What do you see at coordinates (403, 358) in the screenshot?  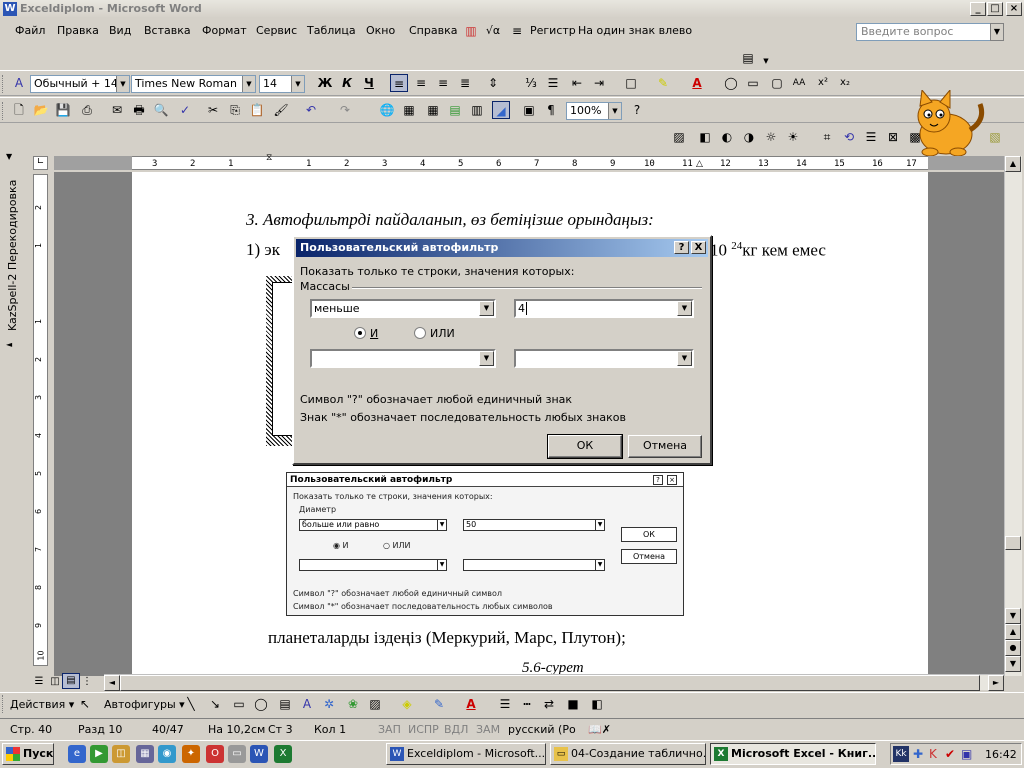 I see `operator2-select: ▼` at bounding box center [403, 358].